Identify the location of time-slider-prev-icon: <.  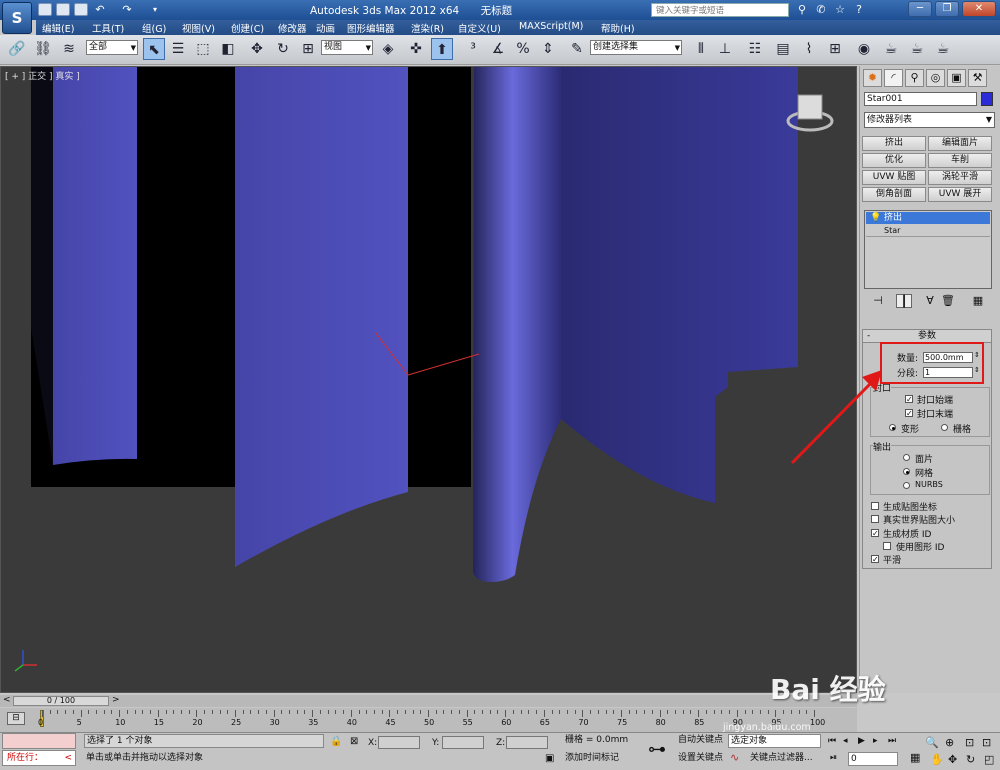
(7, 700).